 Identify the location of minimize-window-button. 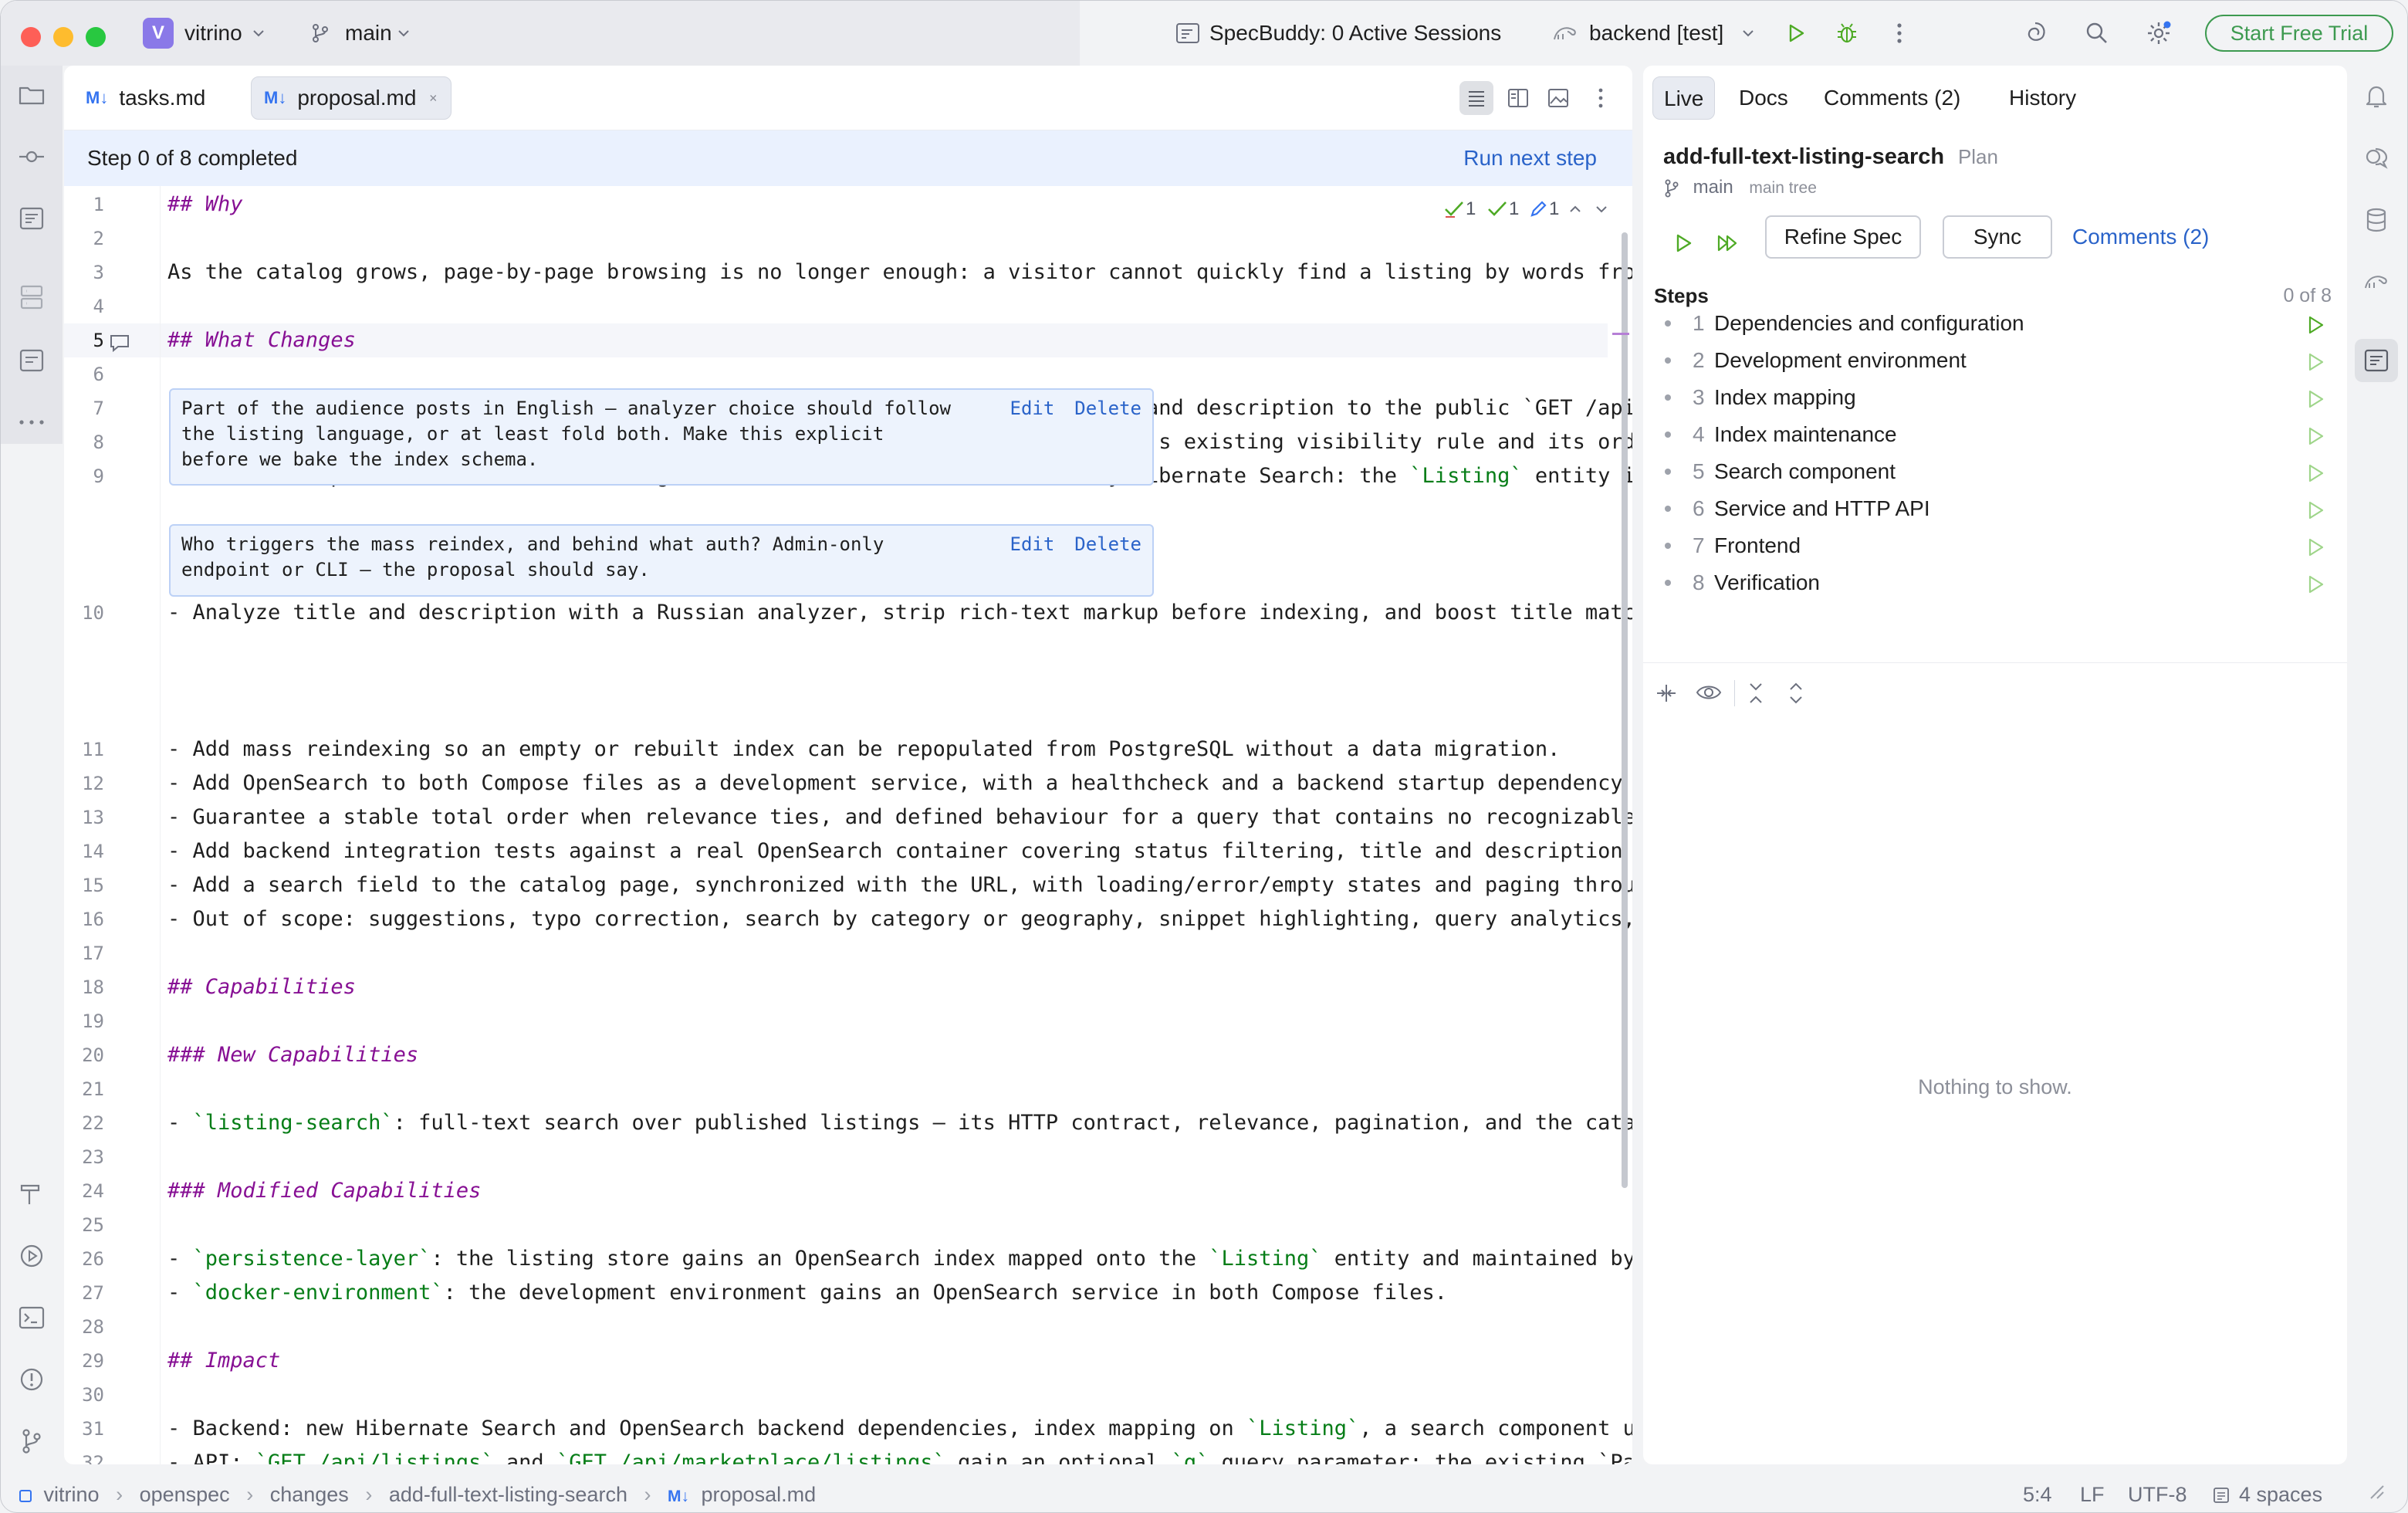
(63, 37).